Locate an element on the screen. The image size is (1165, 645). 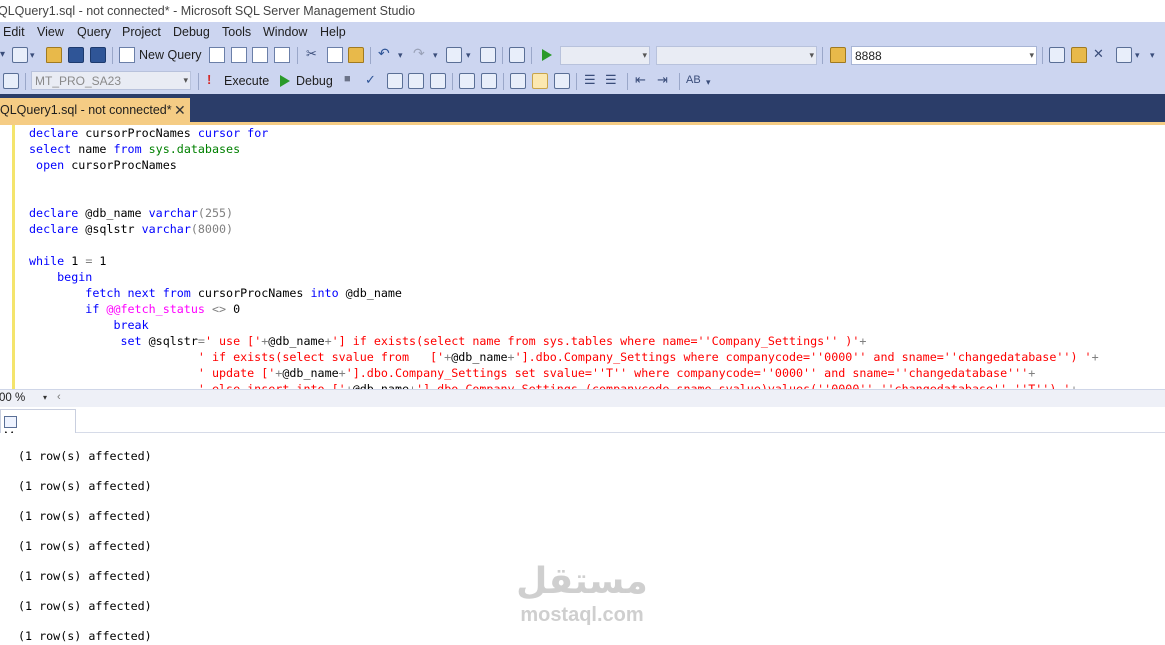
debug-button: Debug is located at coordinates (314, 81).